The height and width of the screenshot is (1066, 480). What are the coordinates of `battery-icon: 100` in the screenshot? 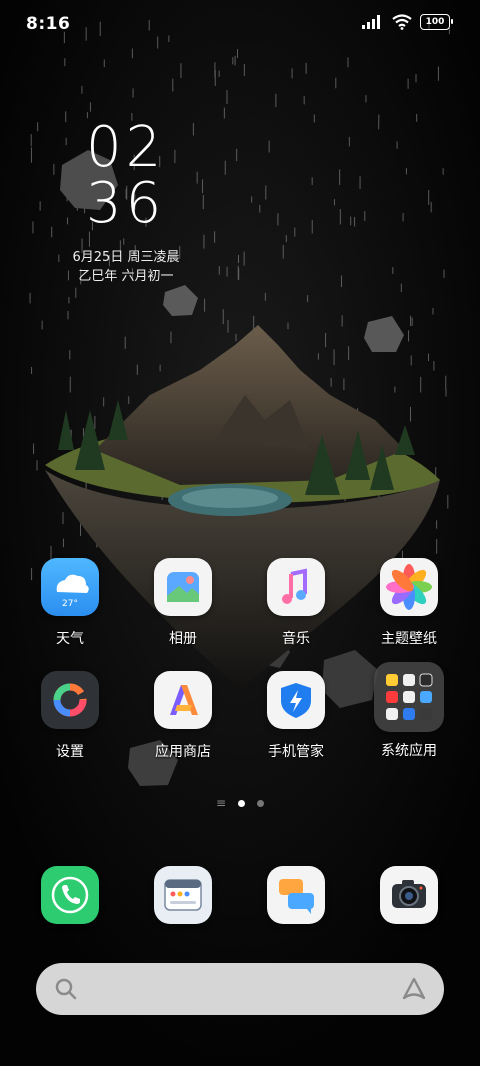 It's located at (436, 22).